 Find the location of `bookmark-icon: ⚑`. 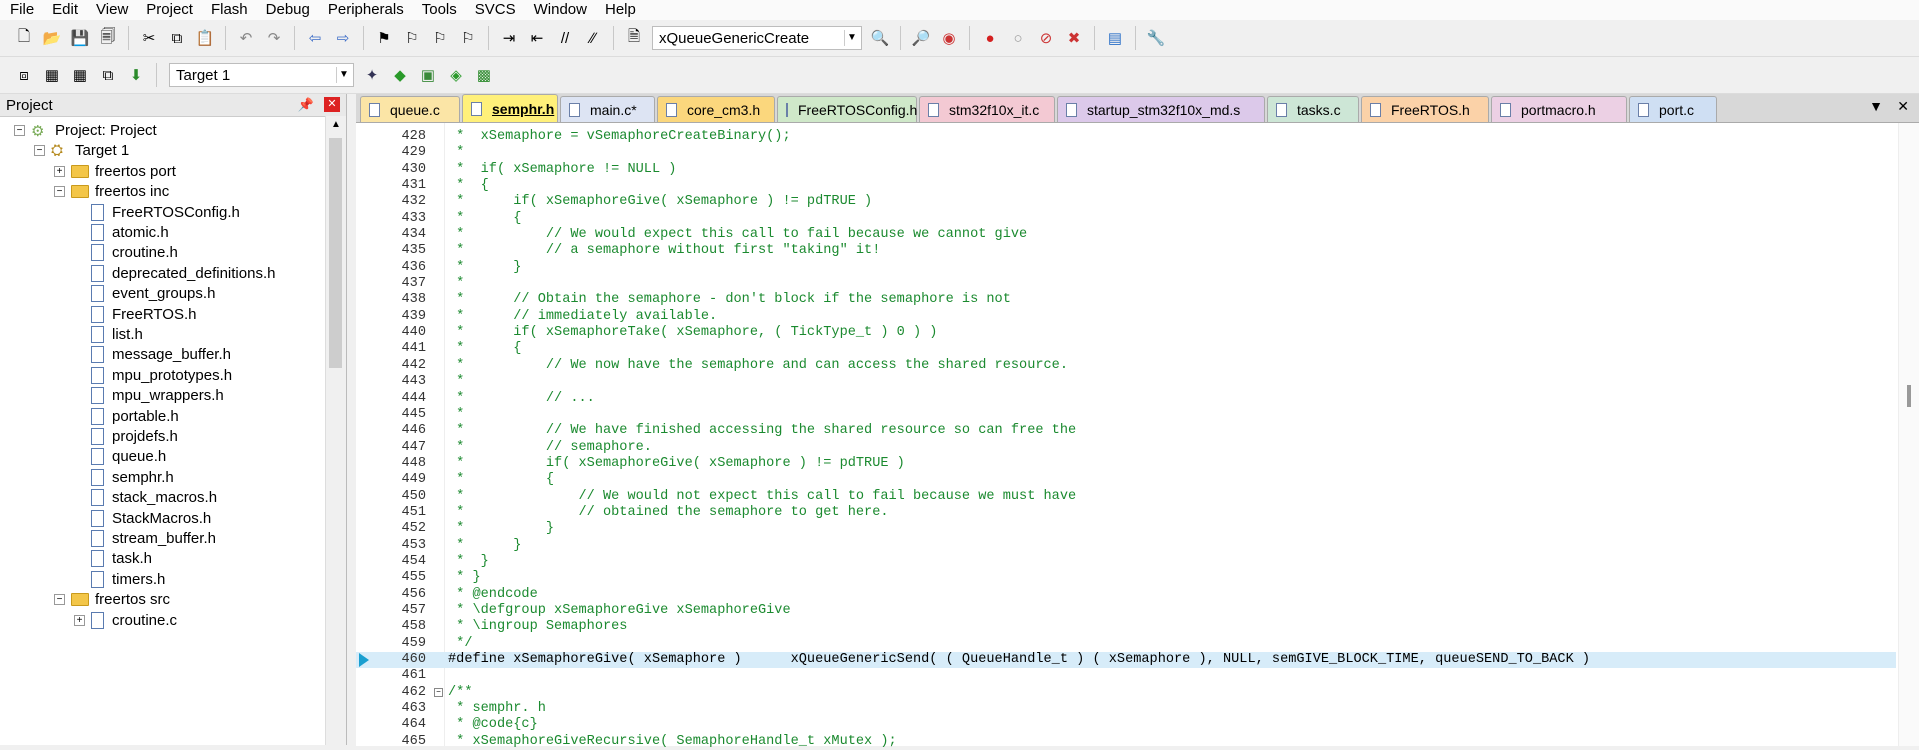

bookmark-icon: ⚑ is located at coordinates (384, 38).